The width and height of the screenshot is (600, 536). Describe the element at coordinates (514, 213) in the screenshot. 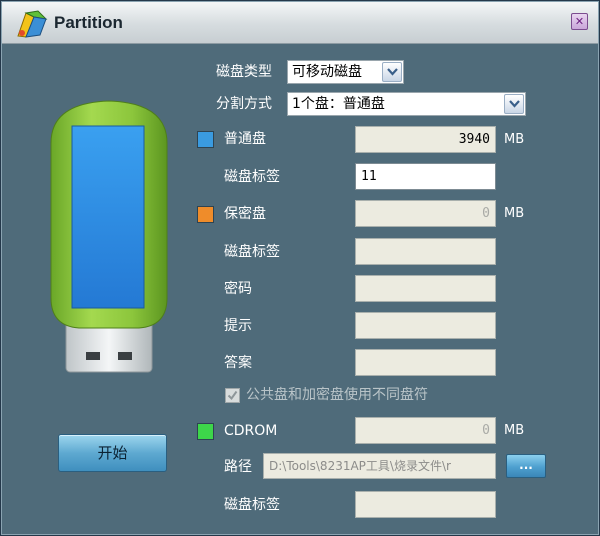

I see `secure-disk-unit: MB` at that location.